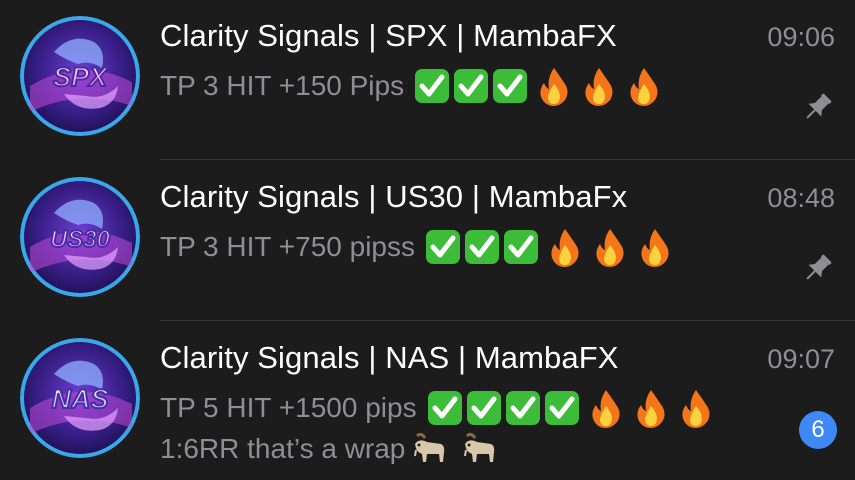  Describe the element at coordinates (389, 357) in the screenshot. I see `chat-title: Clarity Signals | NAS | MambaFX` at that location.